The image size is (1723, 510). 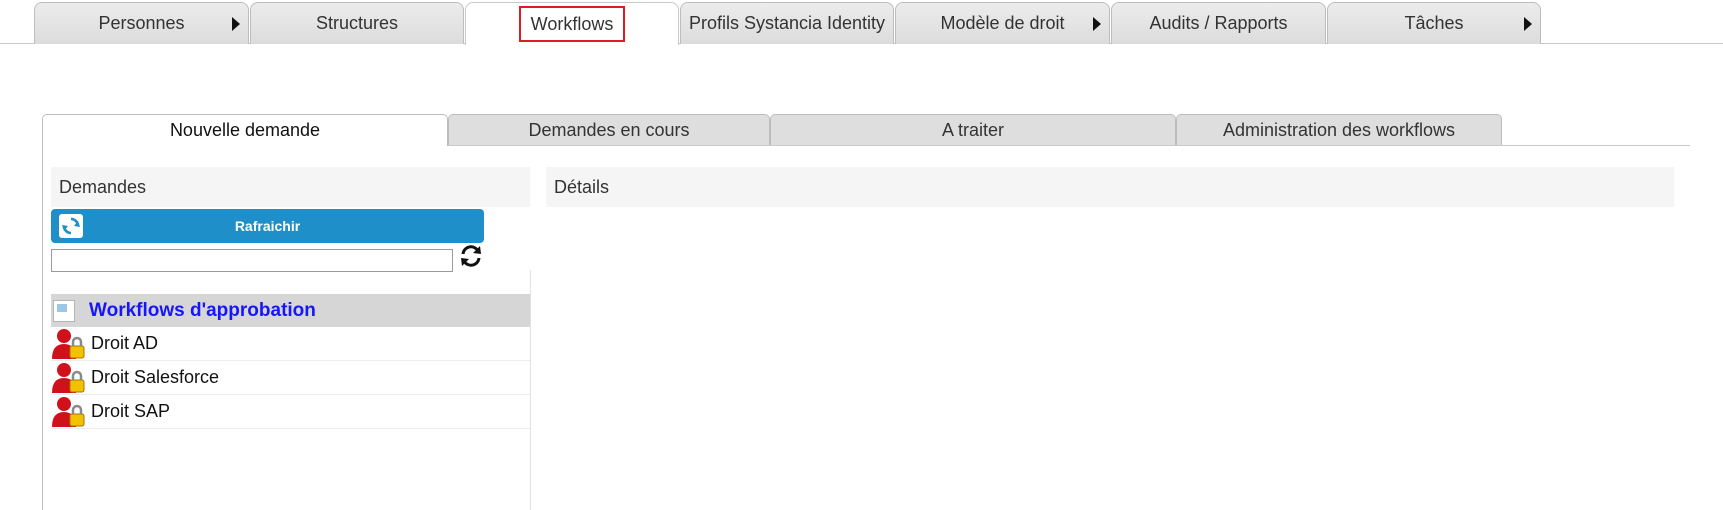 What do you see at coordinates (125, 343) in the screenshot?
I see `list-item-label: Droit AD` at bounding box center [125, 343].